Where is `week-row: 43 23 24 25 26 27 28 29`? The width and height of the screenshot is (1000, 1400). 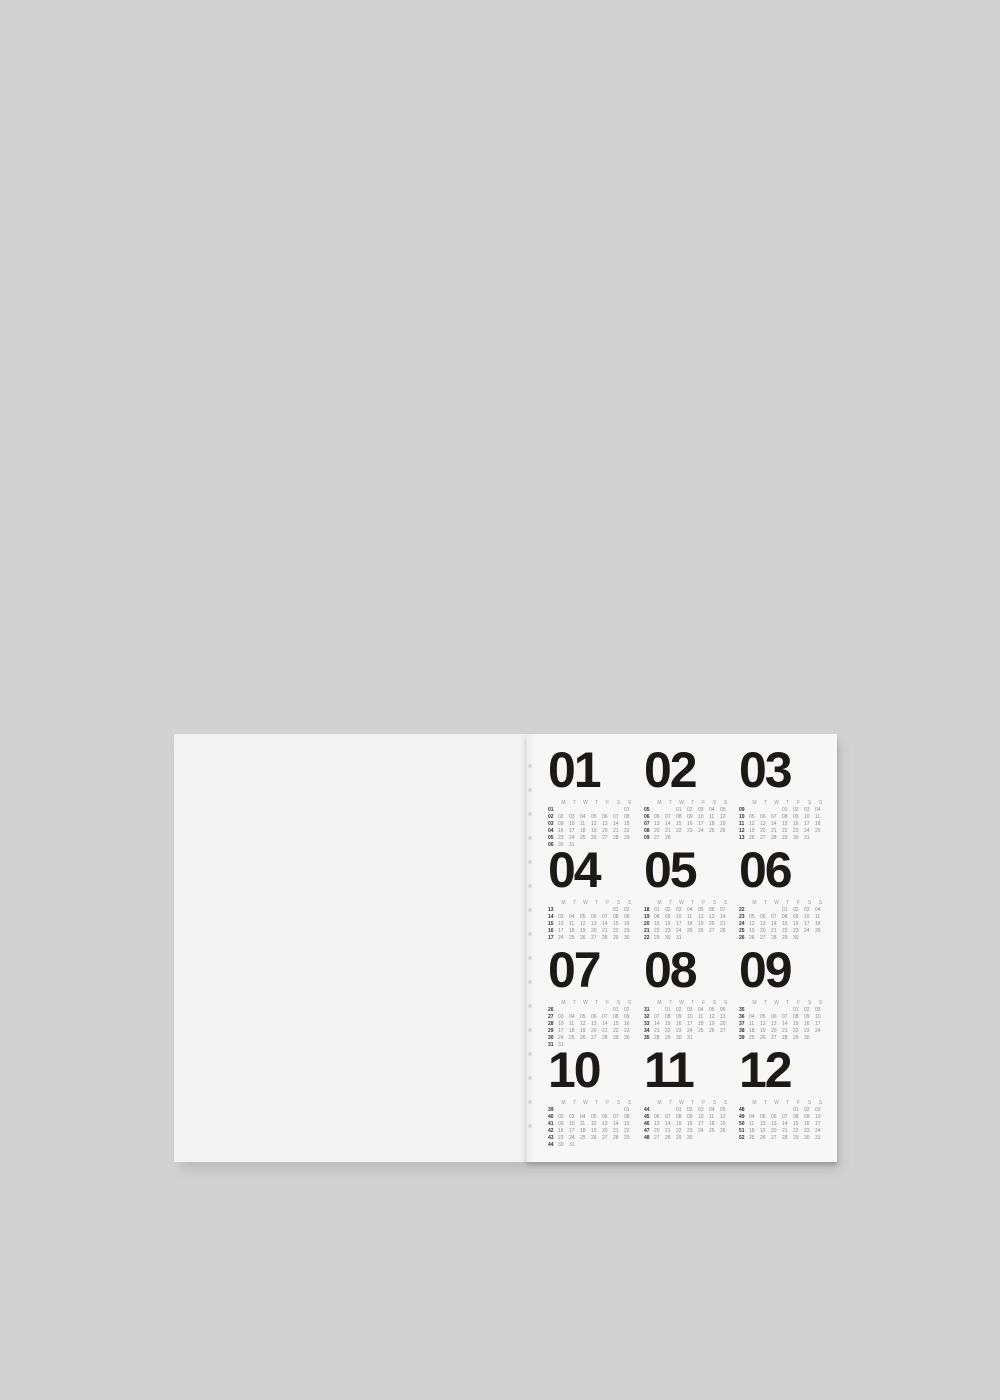
week-row: 43 23 24 25 26 27 28 29 is located at coordinates (592, 1138).